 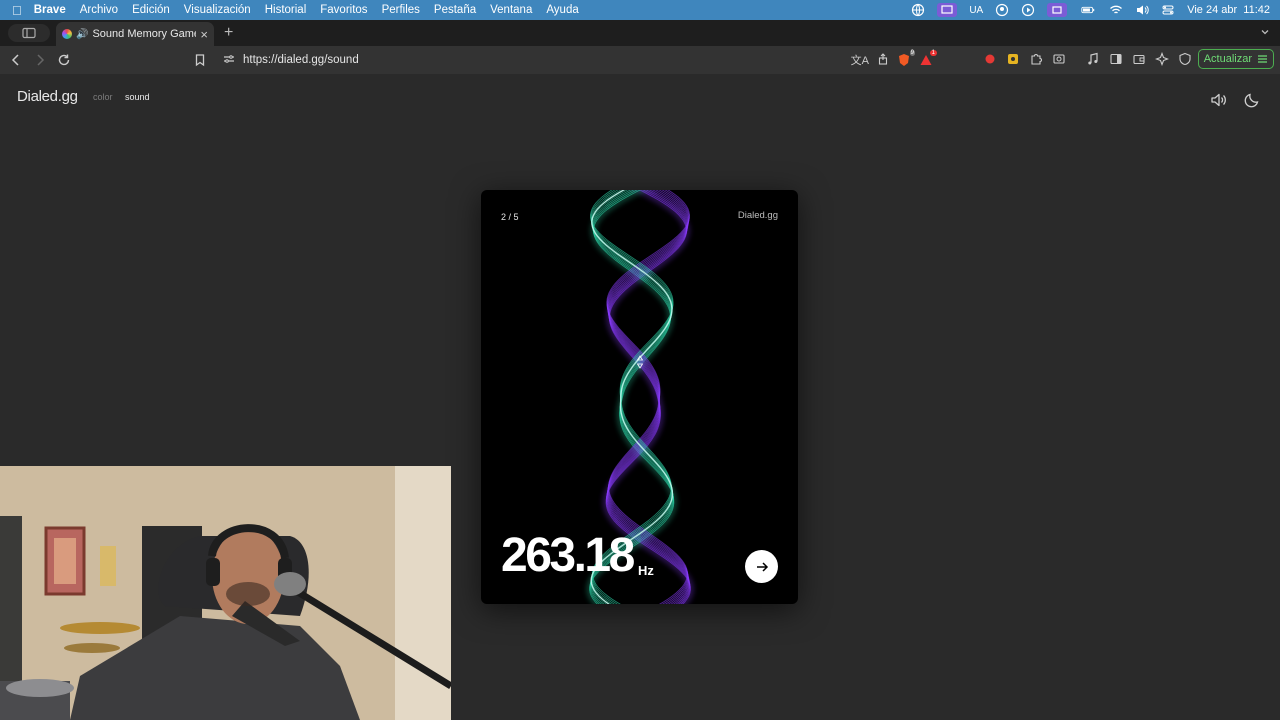 What do you see at coordinates (912, 53) in the screenshot?
I see `shields-badge: 9` at bounding box center [912, 53].